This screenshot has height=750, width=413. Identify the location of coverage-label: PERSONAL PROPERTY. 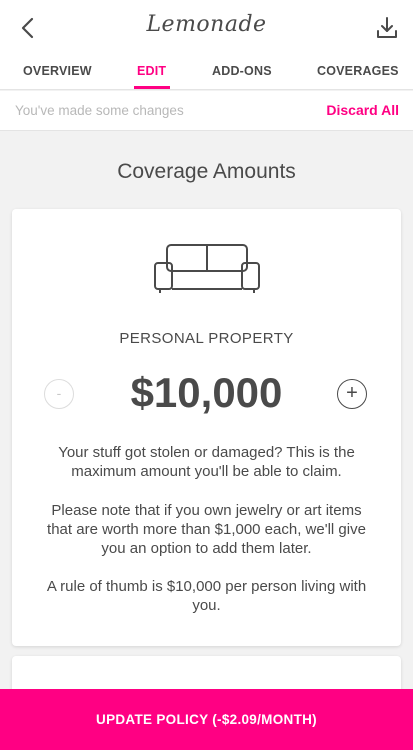
(206, 338).